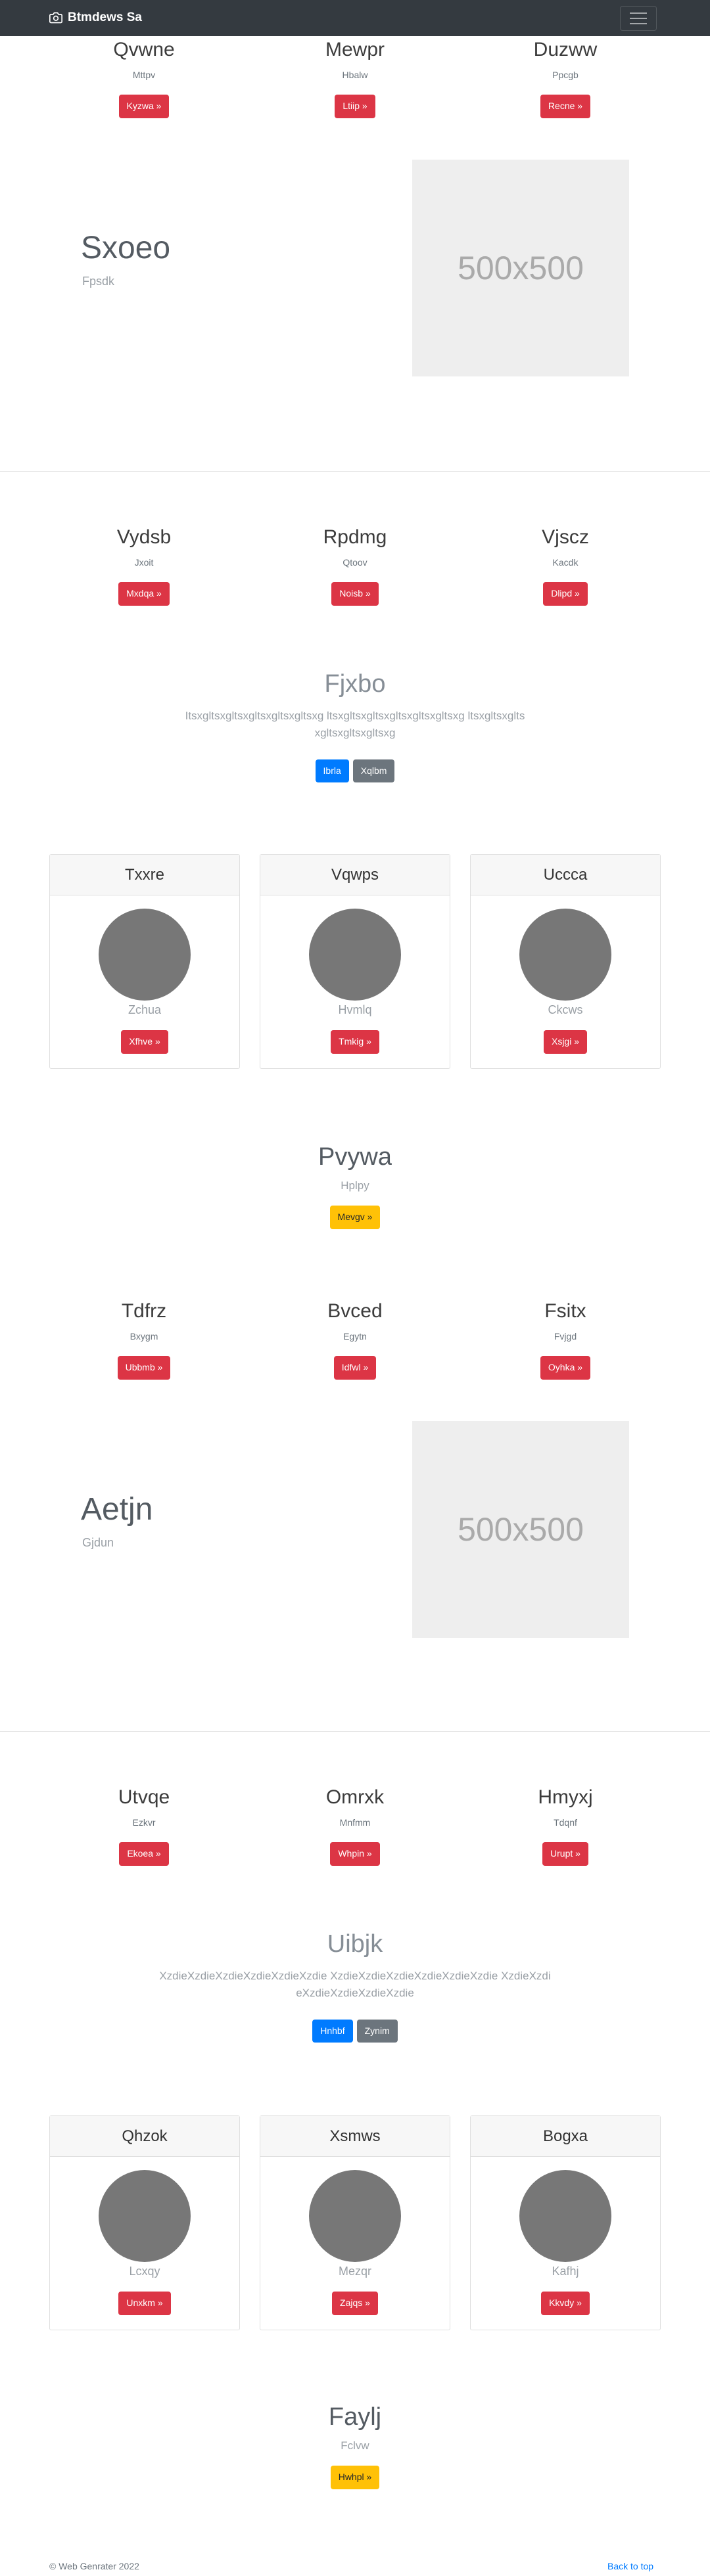 This screenshot has width=710, height=2576. Describe the element at coordinates (355, 1217) in the screenshot. I see `callout-button: Mevgv »` at that location.